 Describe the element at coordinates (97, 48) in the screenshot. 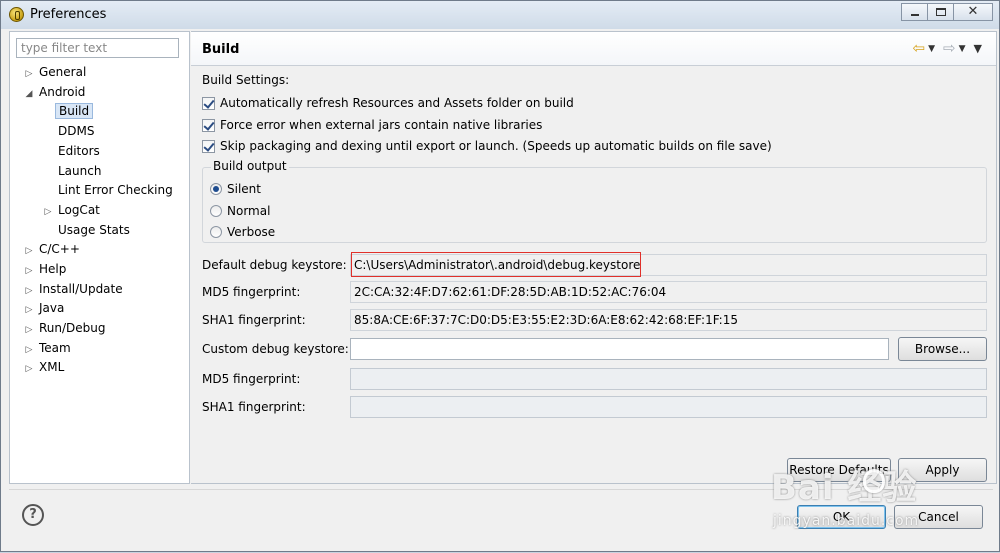

I see `filter-input` at that location.